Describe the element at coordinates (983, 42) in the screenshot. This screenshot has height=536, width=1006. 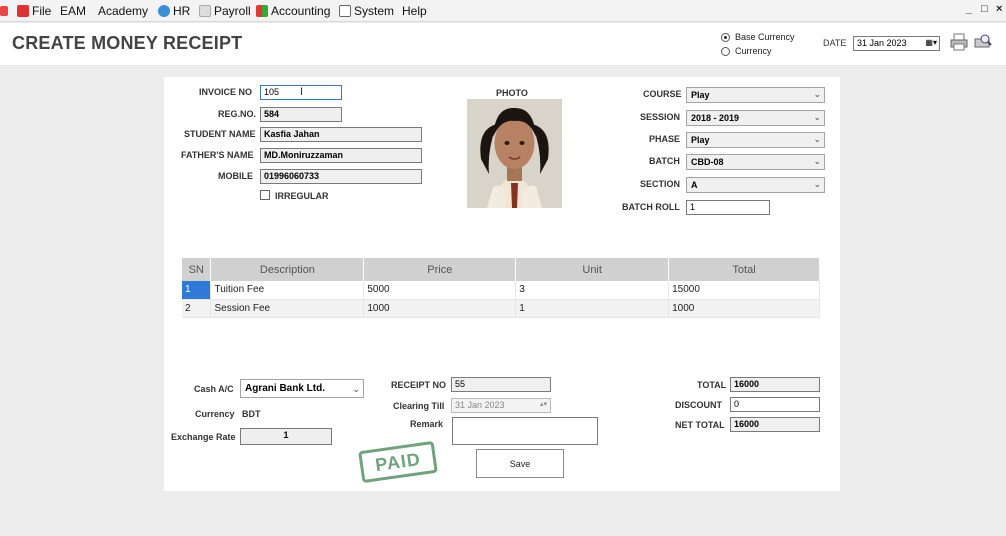
I see `print-preview-icon` at that location.